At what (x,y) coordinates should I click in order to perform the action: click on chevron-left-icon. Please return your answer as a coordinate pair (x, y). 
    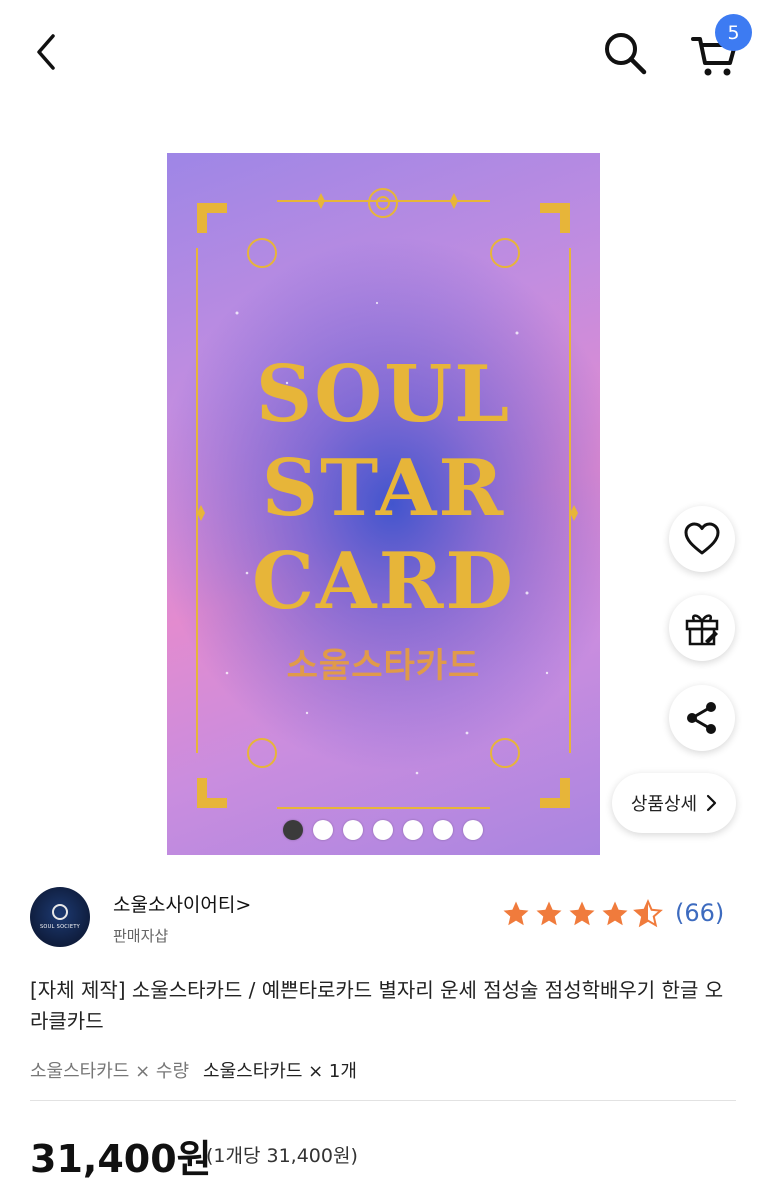
    Looking at the image, I should click on (46, 52).